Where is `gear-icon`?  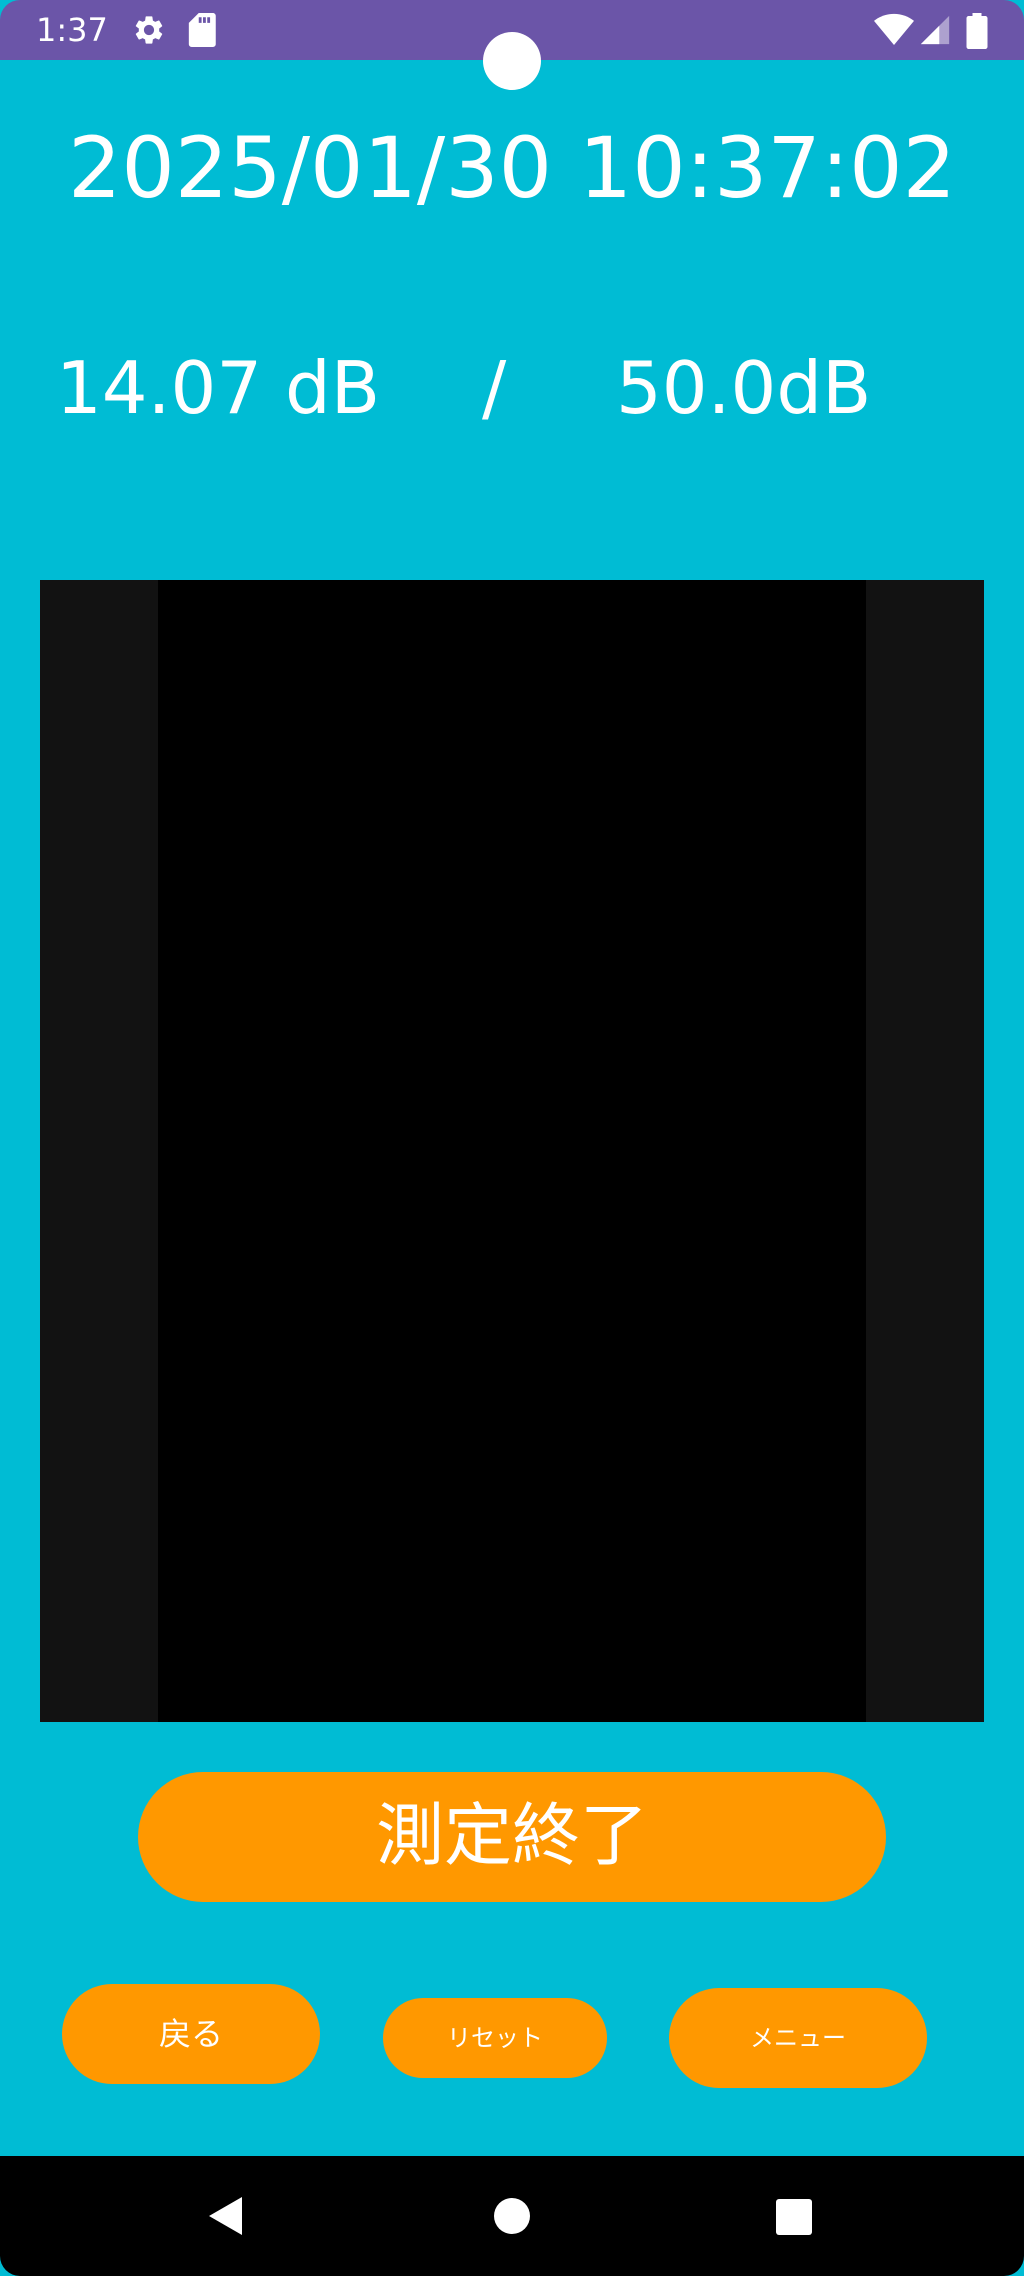
gear-icon is located at coordinates (149, 30).